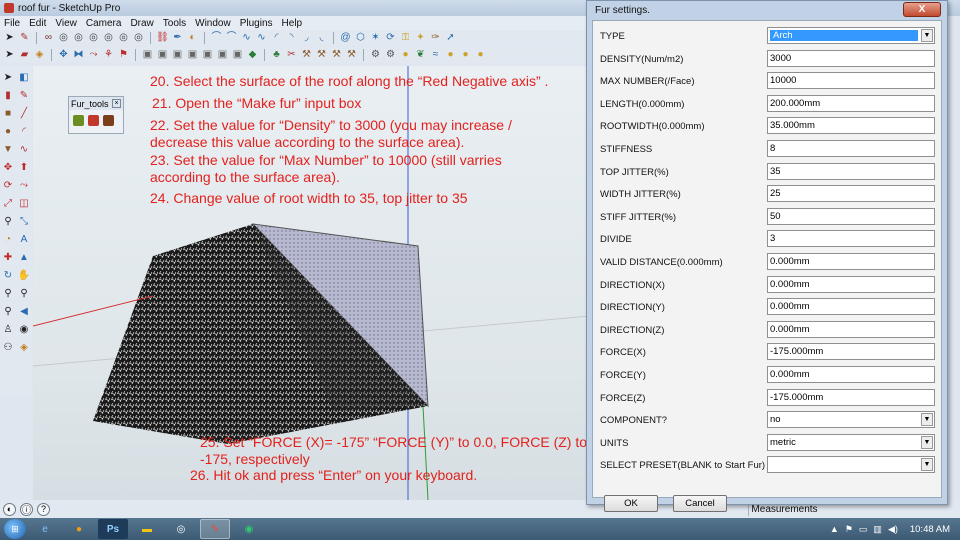 The width and height of the screenshot is (960, 540). I want to click on tool-icon-3: ⚒, so click(336, 55).